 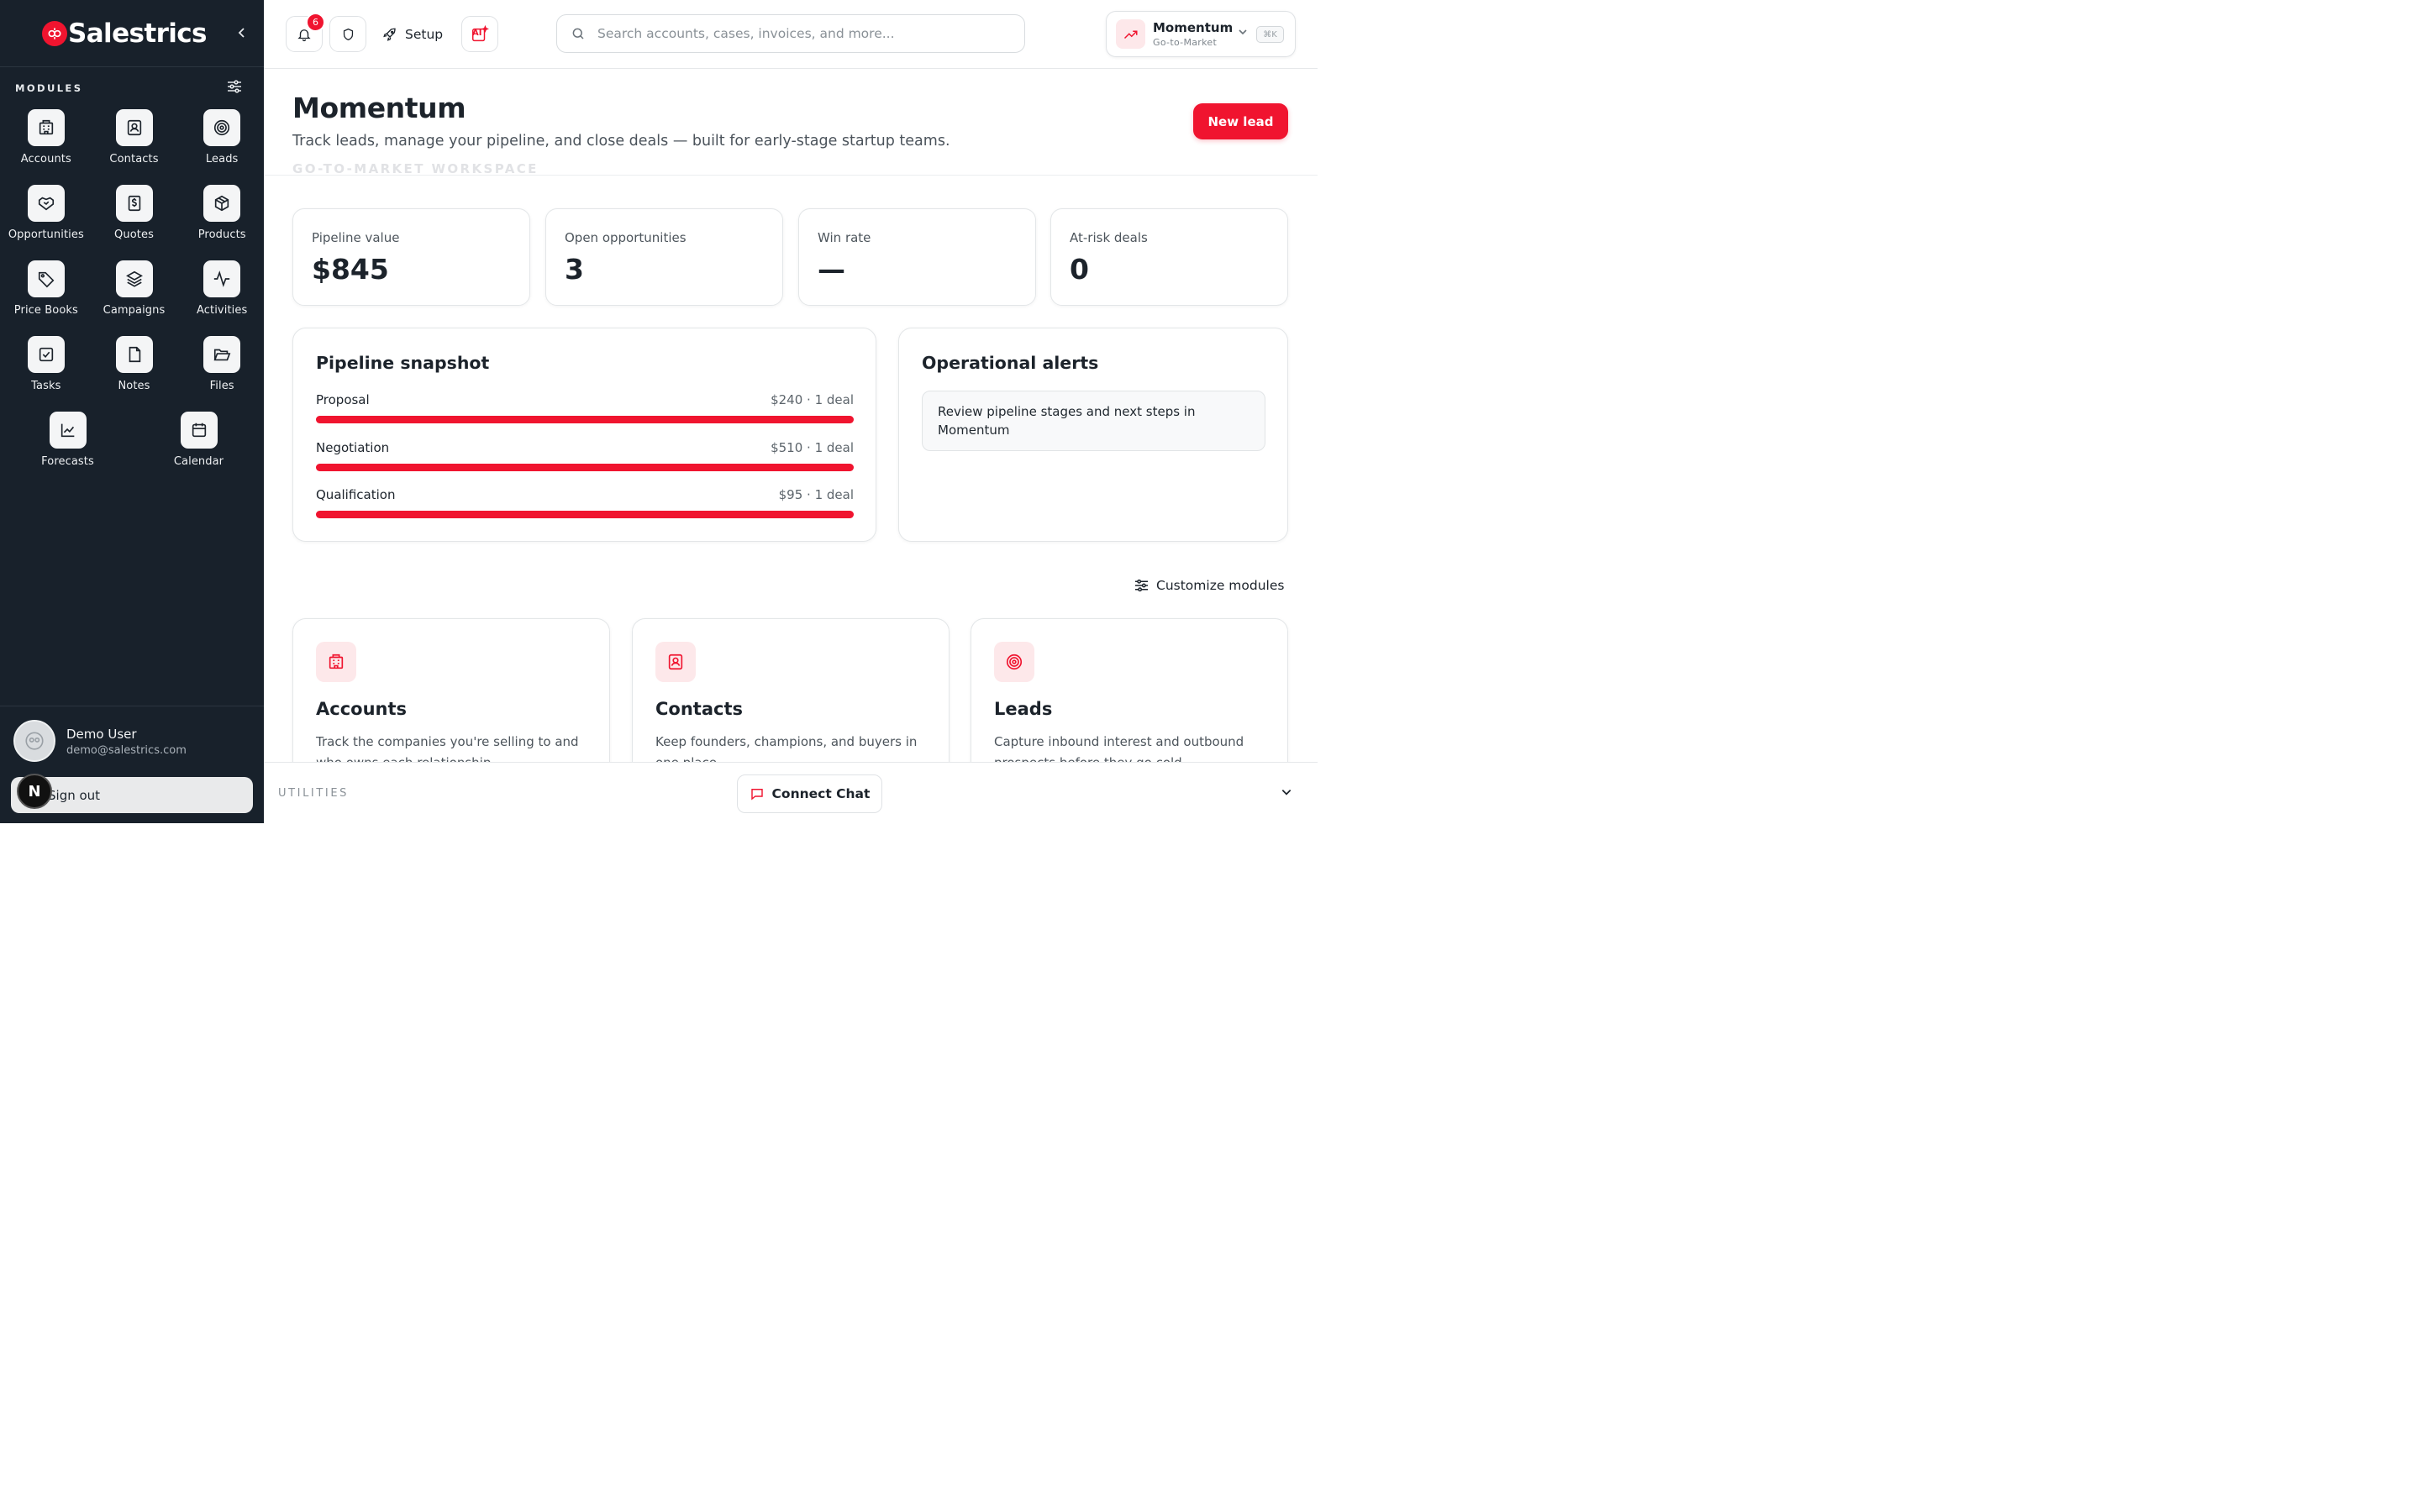 I want to click on module-row: Accounts Contacts Leads, so click(x=132, y=145).